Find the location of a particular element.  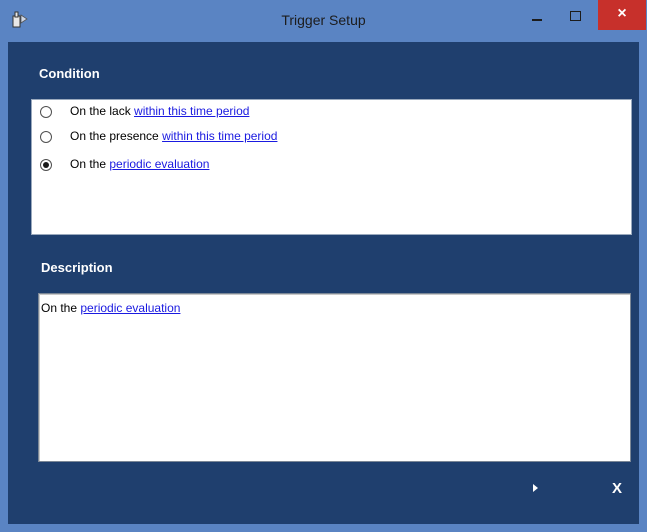

description-text: On the periodic evaluation is located at coordinates (110, 308).